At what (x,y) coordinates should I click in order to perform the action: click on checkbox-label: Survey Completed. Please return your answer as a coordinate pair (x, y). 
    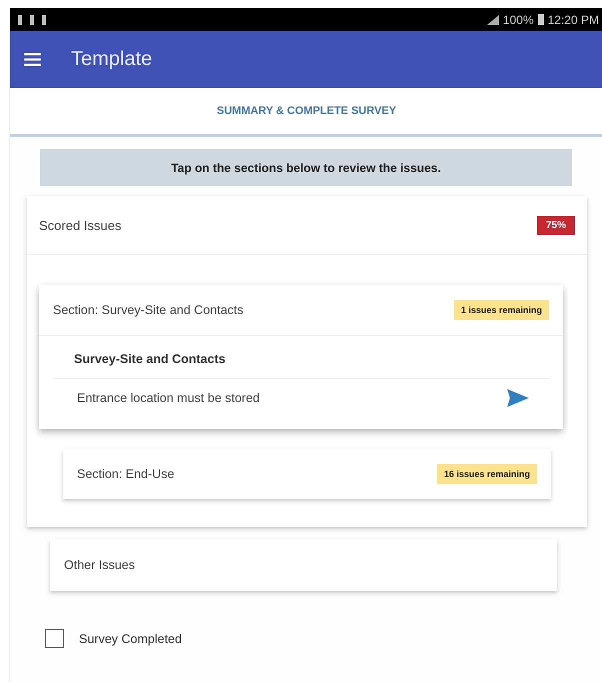
    Looking at the image, I should click on (130, 639).